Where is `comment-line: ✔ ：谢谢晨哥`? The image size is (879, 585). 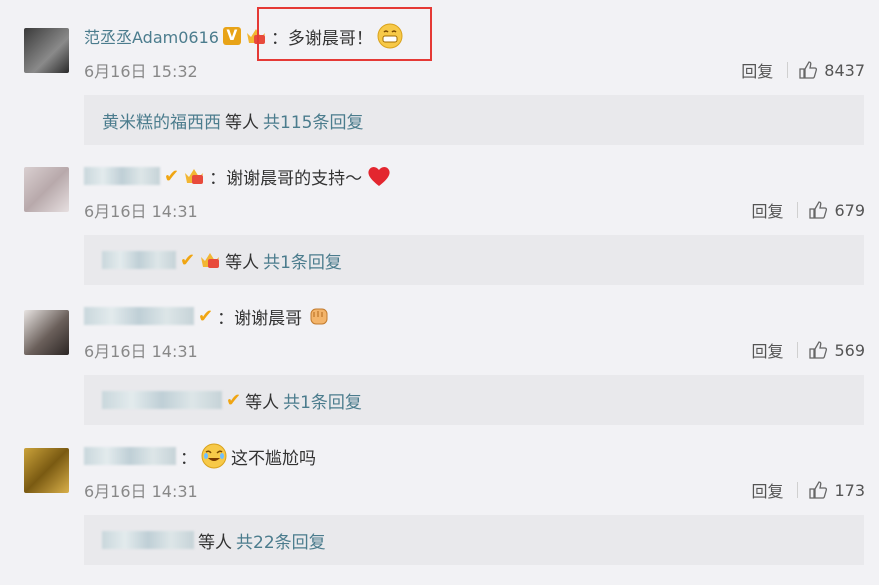
comment-line: ✔ ：谢谢晨哥 is located at coordinates (208, 316).